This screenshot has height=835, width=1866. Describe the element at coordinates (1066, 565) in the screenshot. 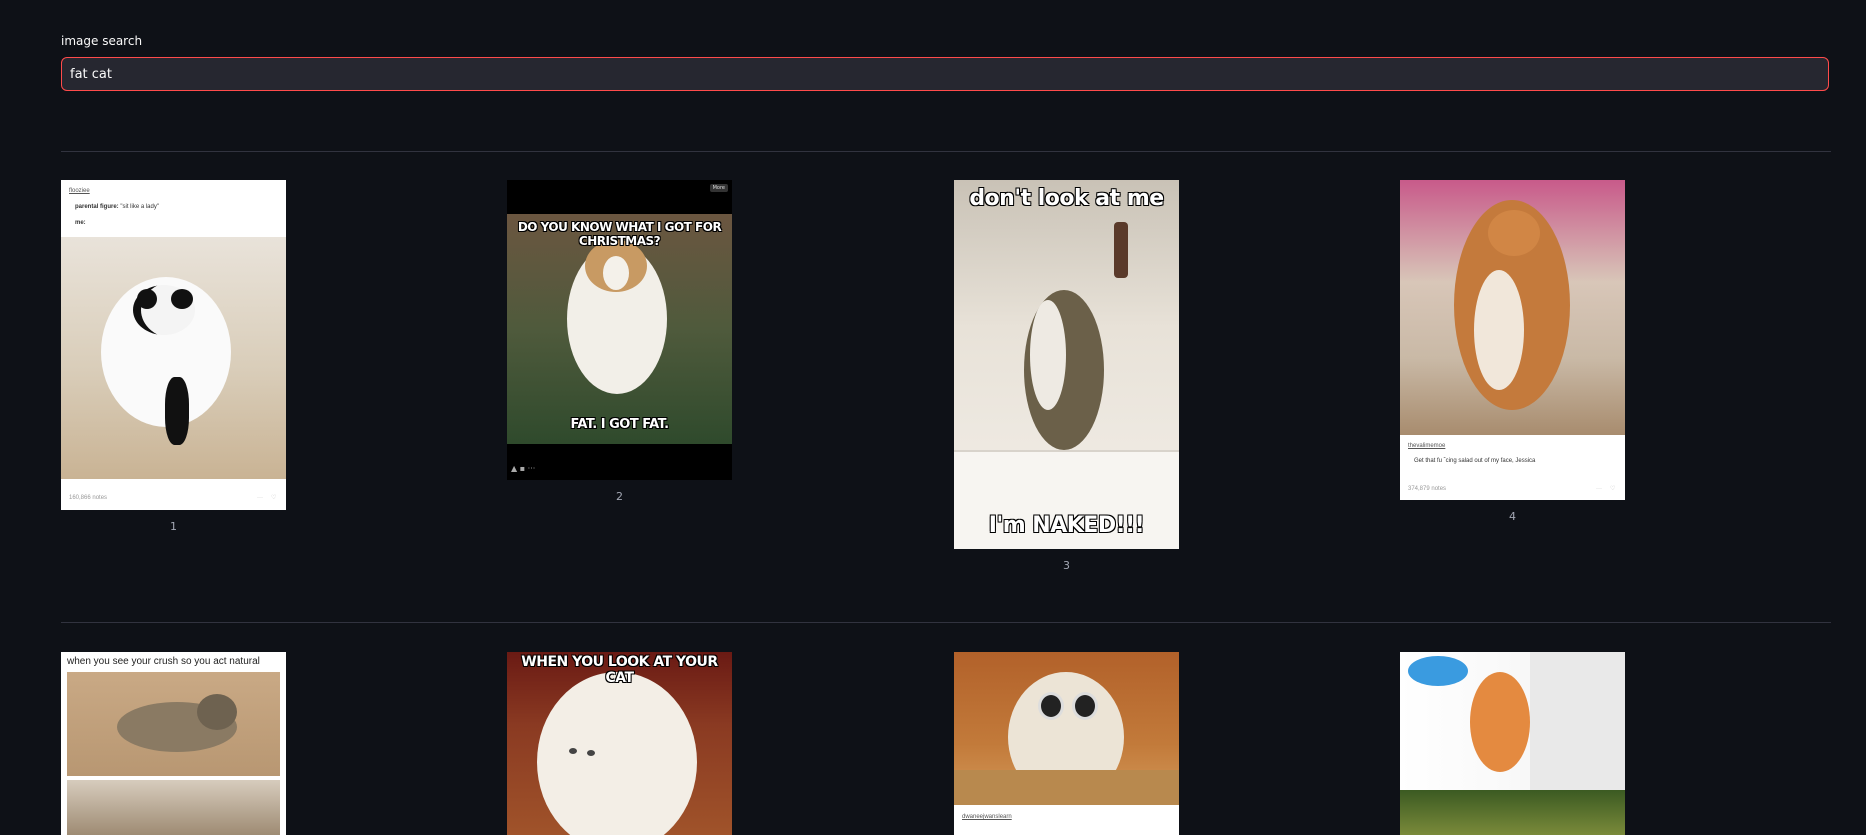

I see `image-caption: 3` at that location.